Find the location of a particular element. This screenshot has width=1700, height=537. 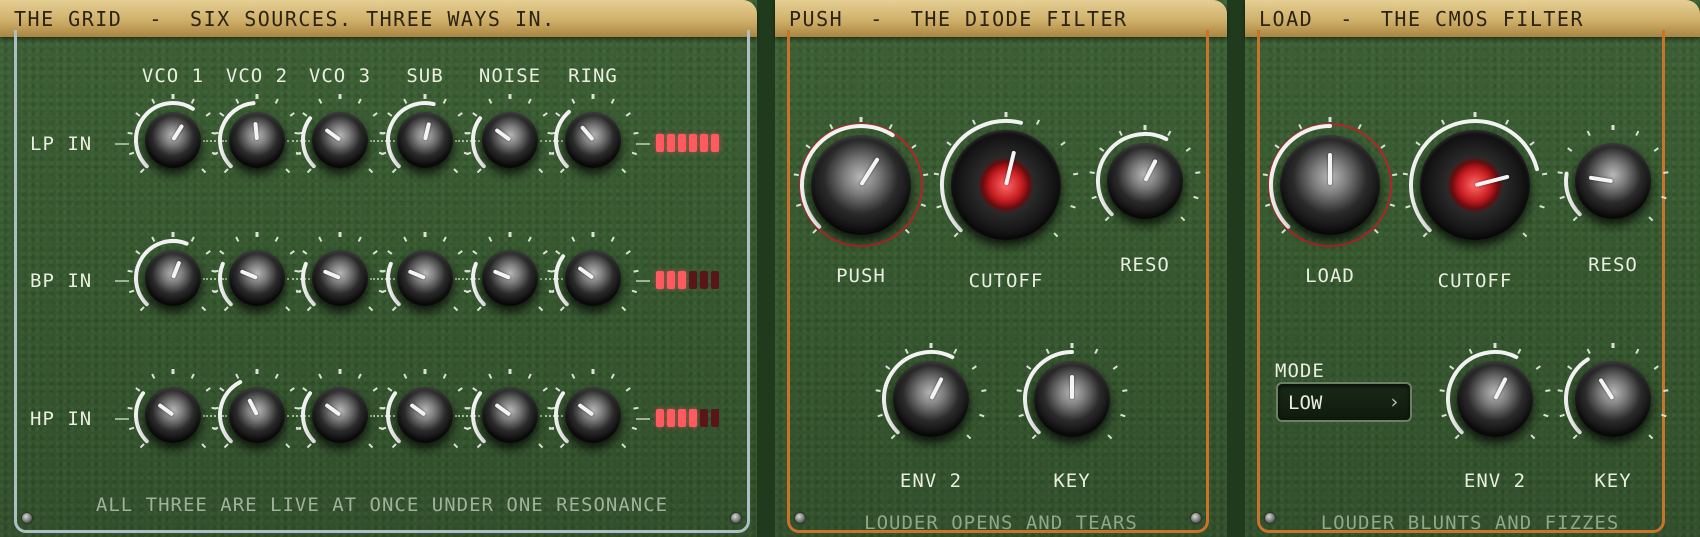

bp-vco3-knob is located at coordinates (340, 278).